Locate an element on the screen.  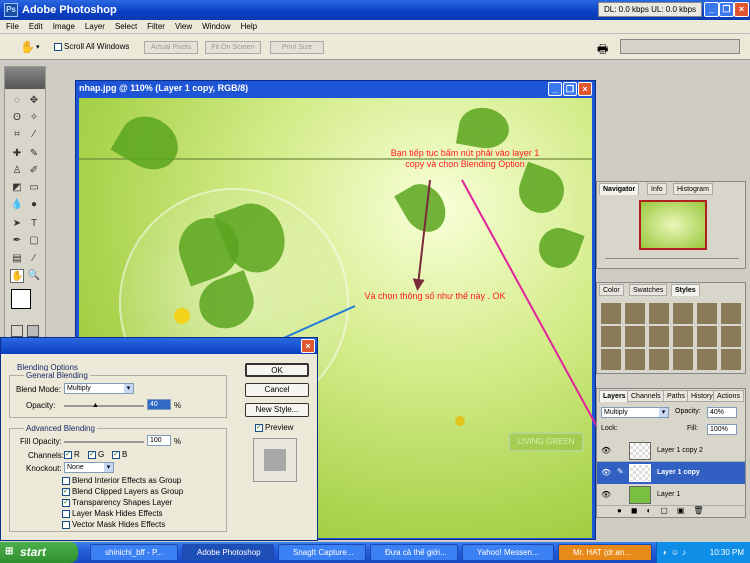
tray-icons: ◐☺♪ is located at coordinates (676, 552).